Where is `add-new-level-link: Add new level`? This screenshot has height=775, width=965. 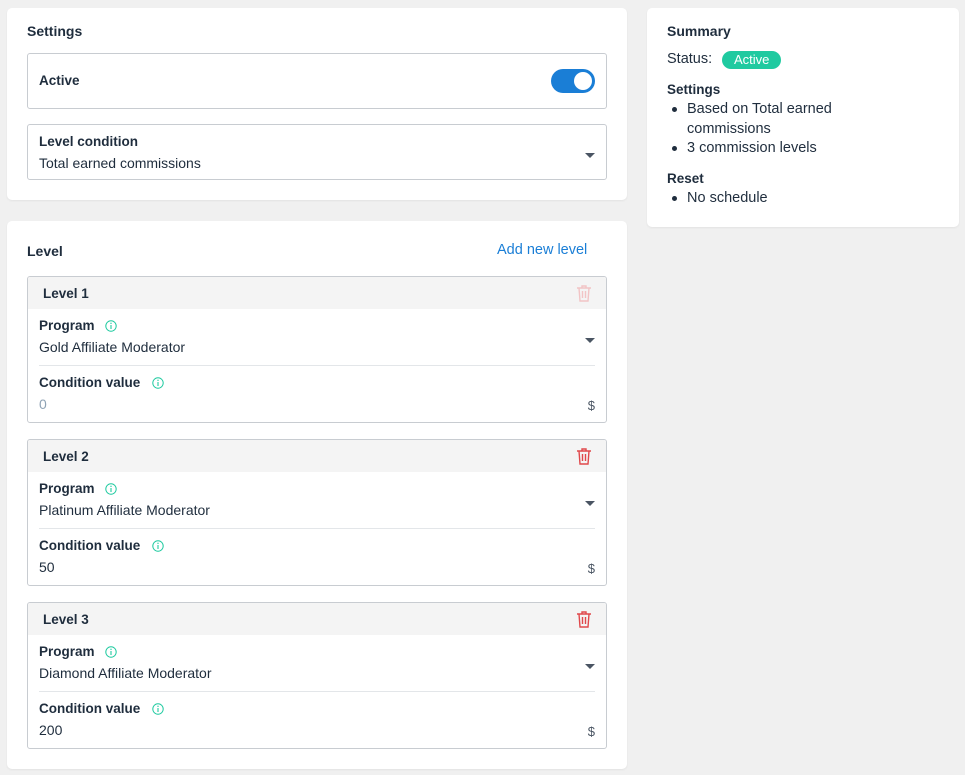 add-new-level-link: Add new level is located at coordinates (542, 250).